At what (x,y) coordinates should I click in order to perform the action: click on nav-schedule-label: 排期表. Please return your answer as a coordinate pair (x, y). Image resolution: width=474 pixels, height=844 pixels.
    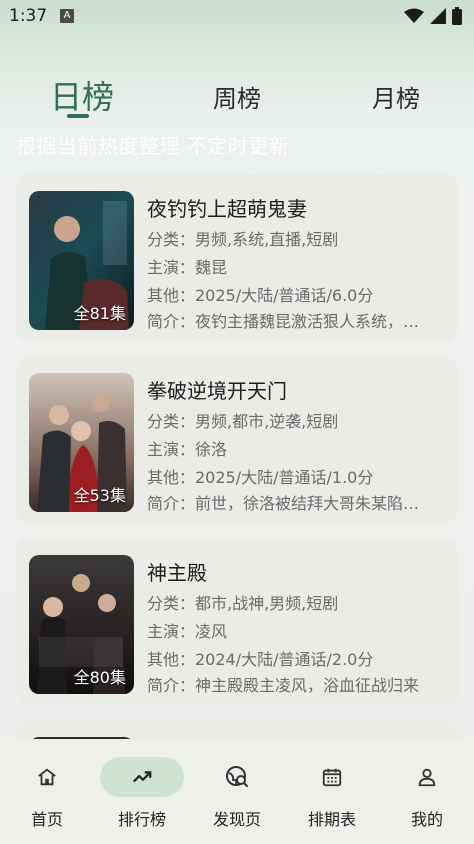
    Looking at the image, I should click on (331, 819).